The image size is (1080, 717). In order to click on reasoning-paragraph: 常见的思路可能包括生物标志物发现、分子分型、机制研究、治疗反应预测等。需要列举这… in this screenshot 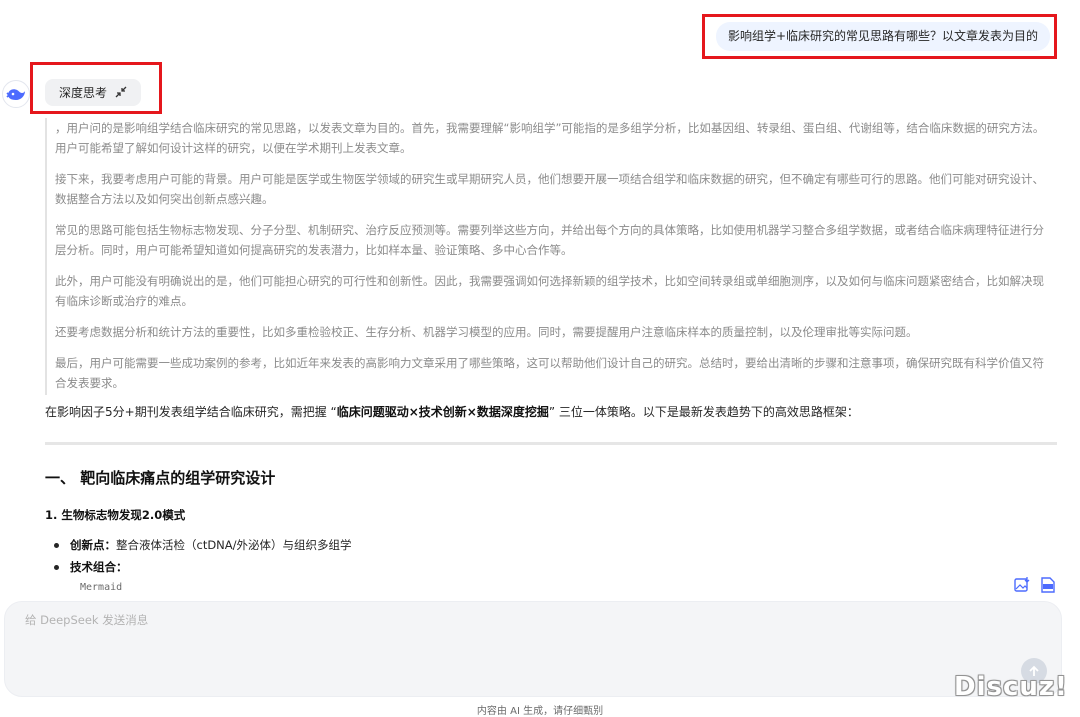, I will do `click(549, 240)`.